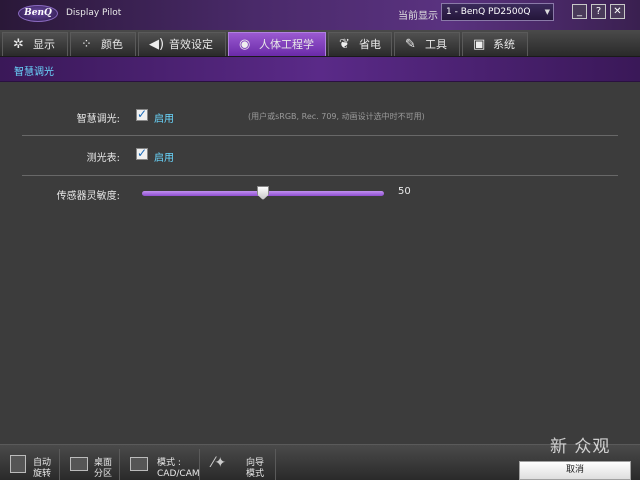 This screenshot has width=640, height=480. Describe the element at coordinates (404, 191) in the screenshot. I see `sensitivity-value: 50` at that location.